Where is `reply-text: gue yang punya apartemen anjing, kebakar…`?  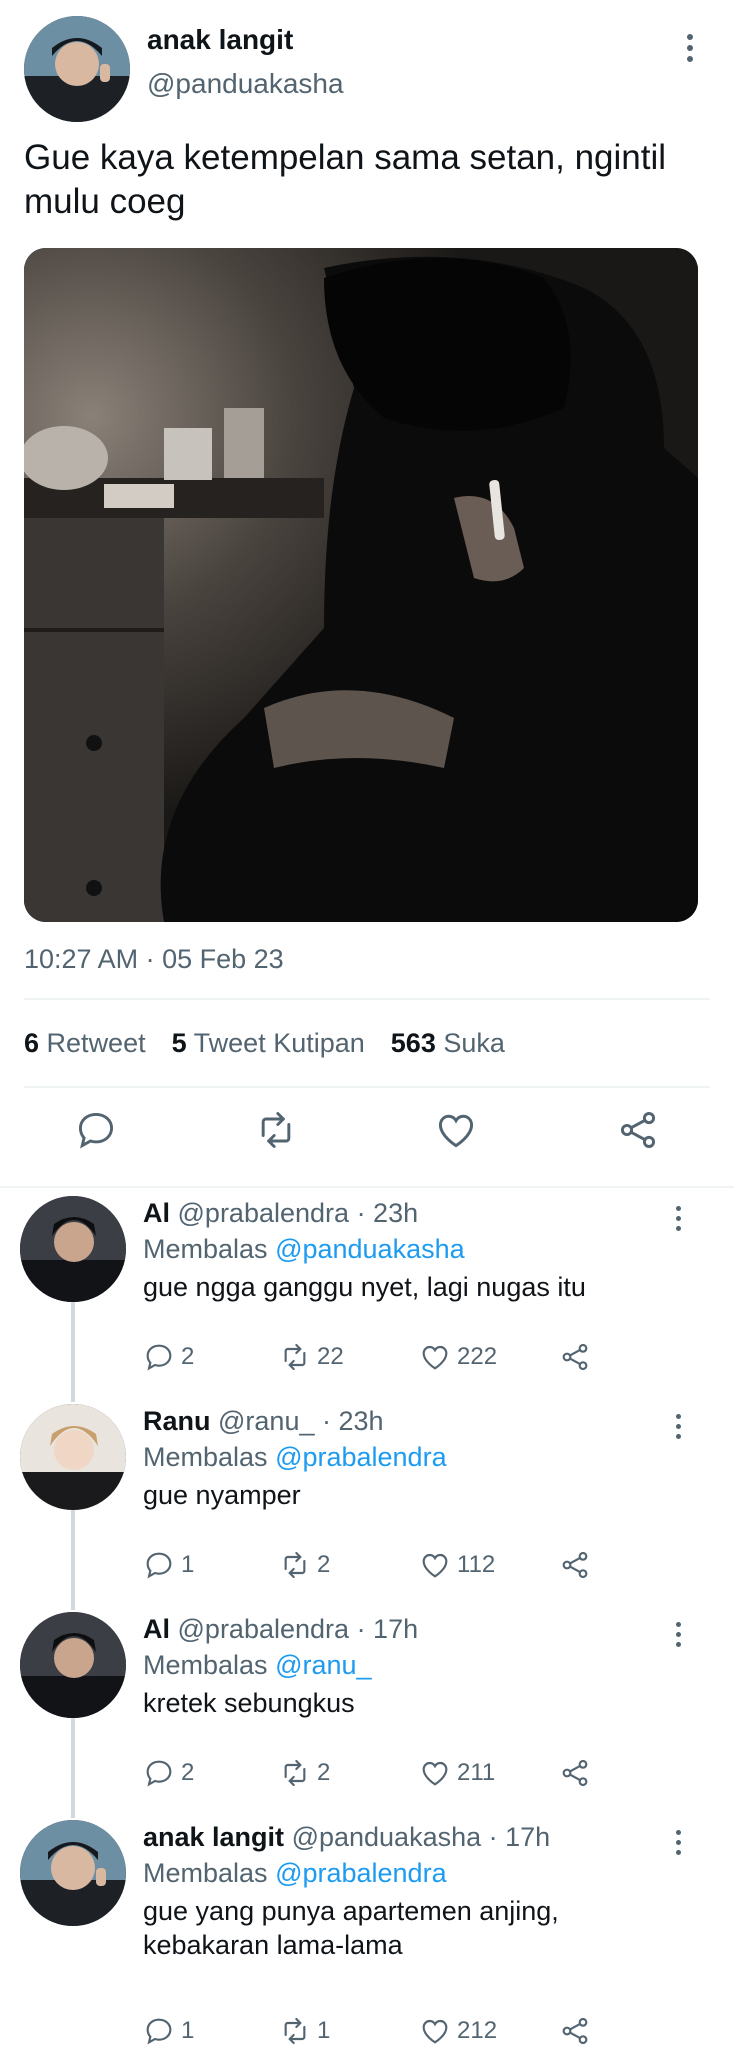
reply-text: gue yang punya apartemen anjing, kebakar… is located at coordinates (351, 1928).